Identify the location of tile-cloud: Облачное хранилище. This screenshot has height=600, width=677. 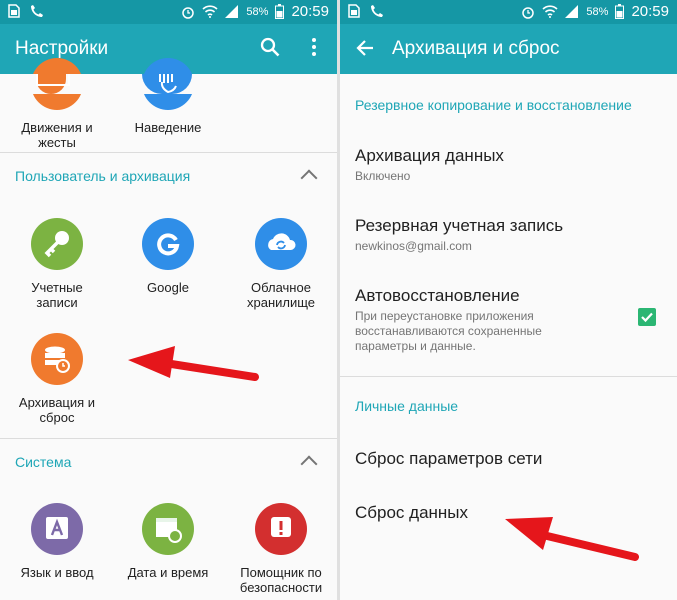
(281, 264).